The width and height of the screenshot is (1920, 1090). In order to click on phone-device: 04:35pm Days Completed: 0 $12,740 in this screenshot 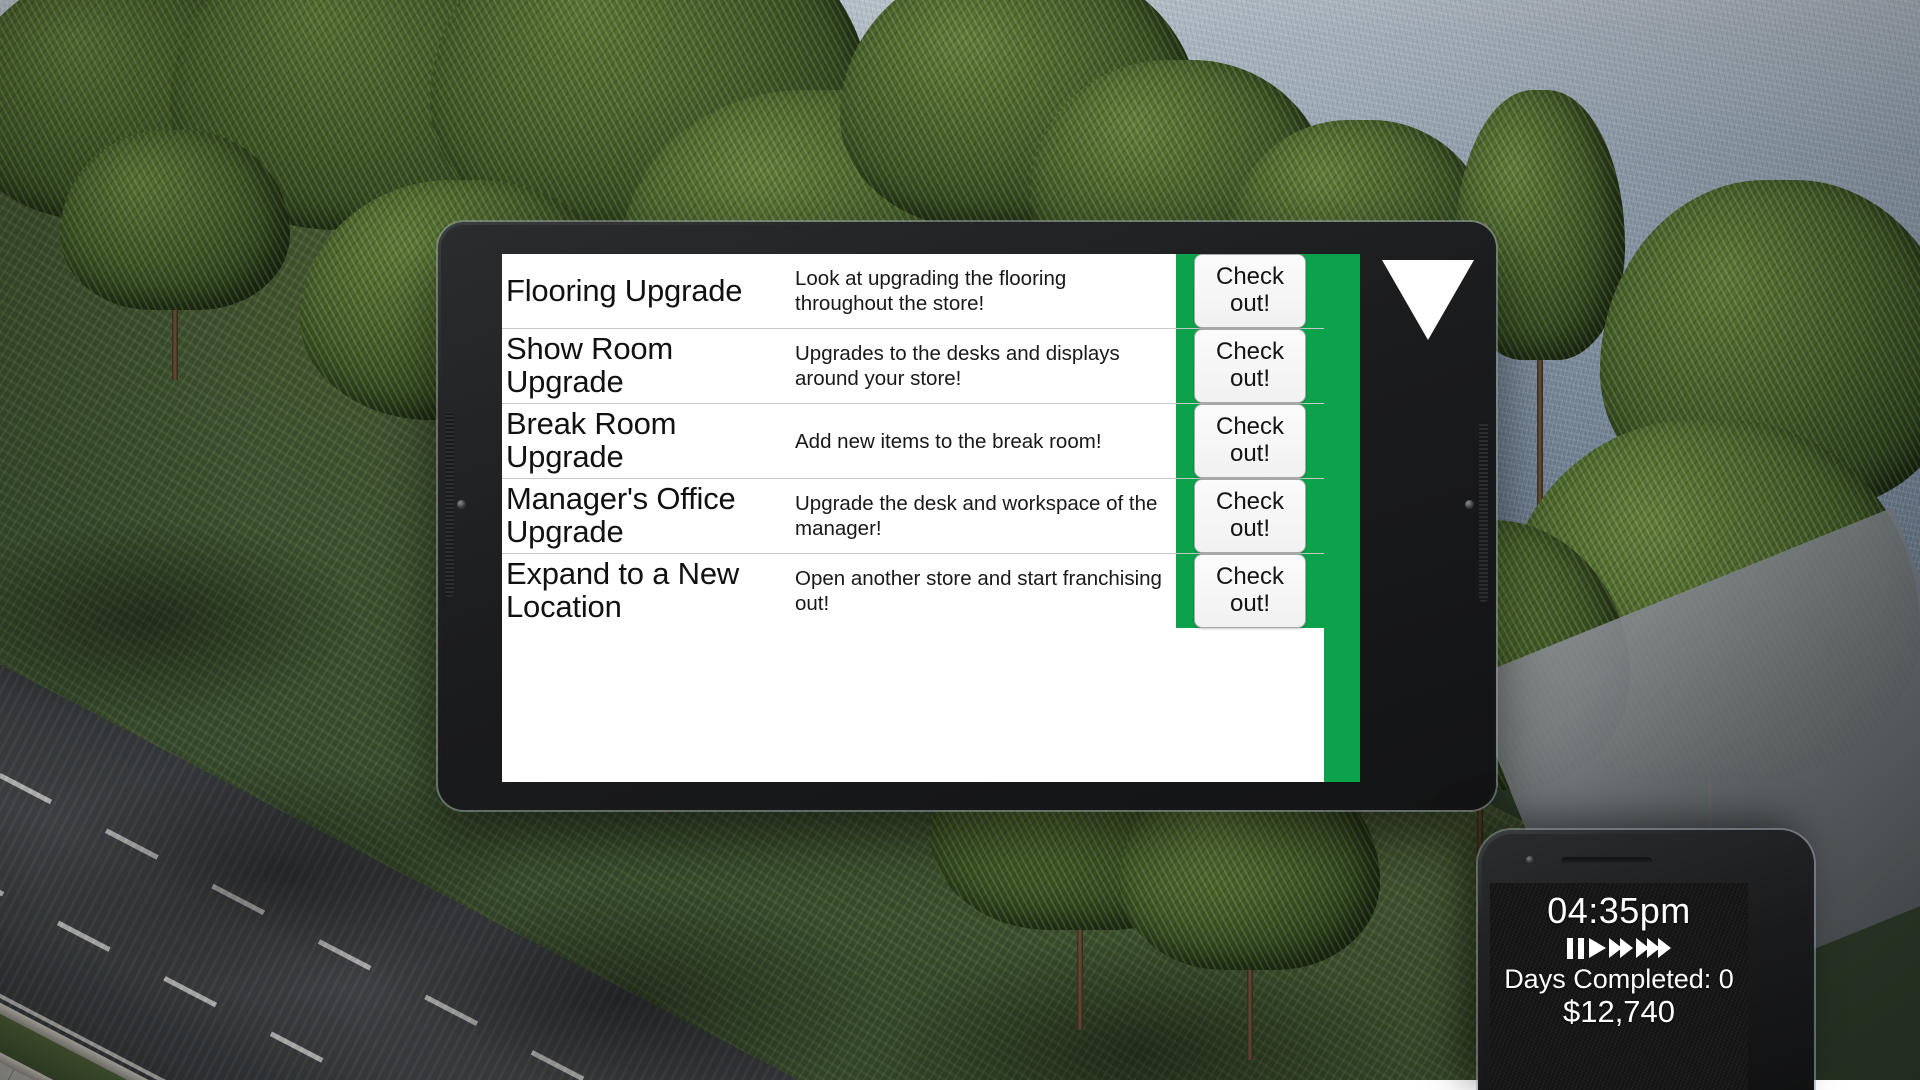, I will do `click(1646, 960)`.